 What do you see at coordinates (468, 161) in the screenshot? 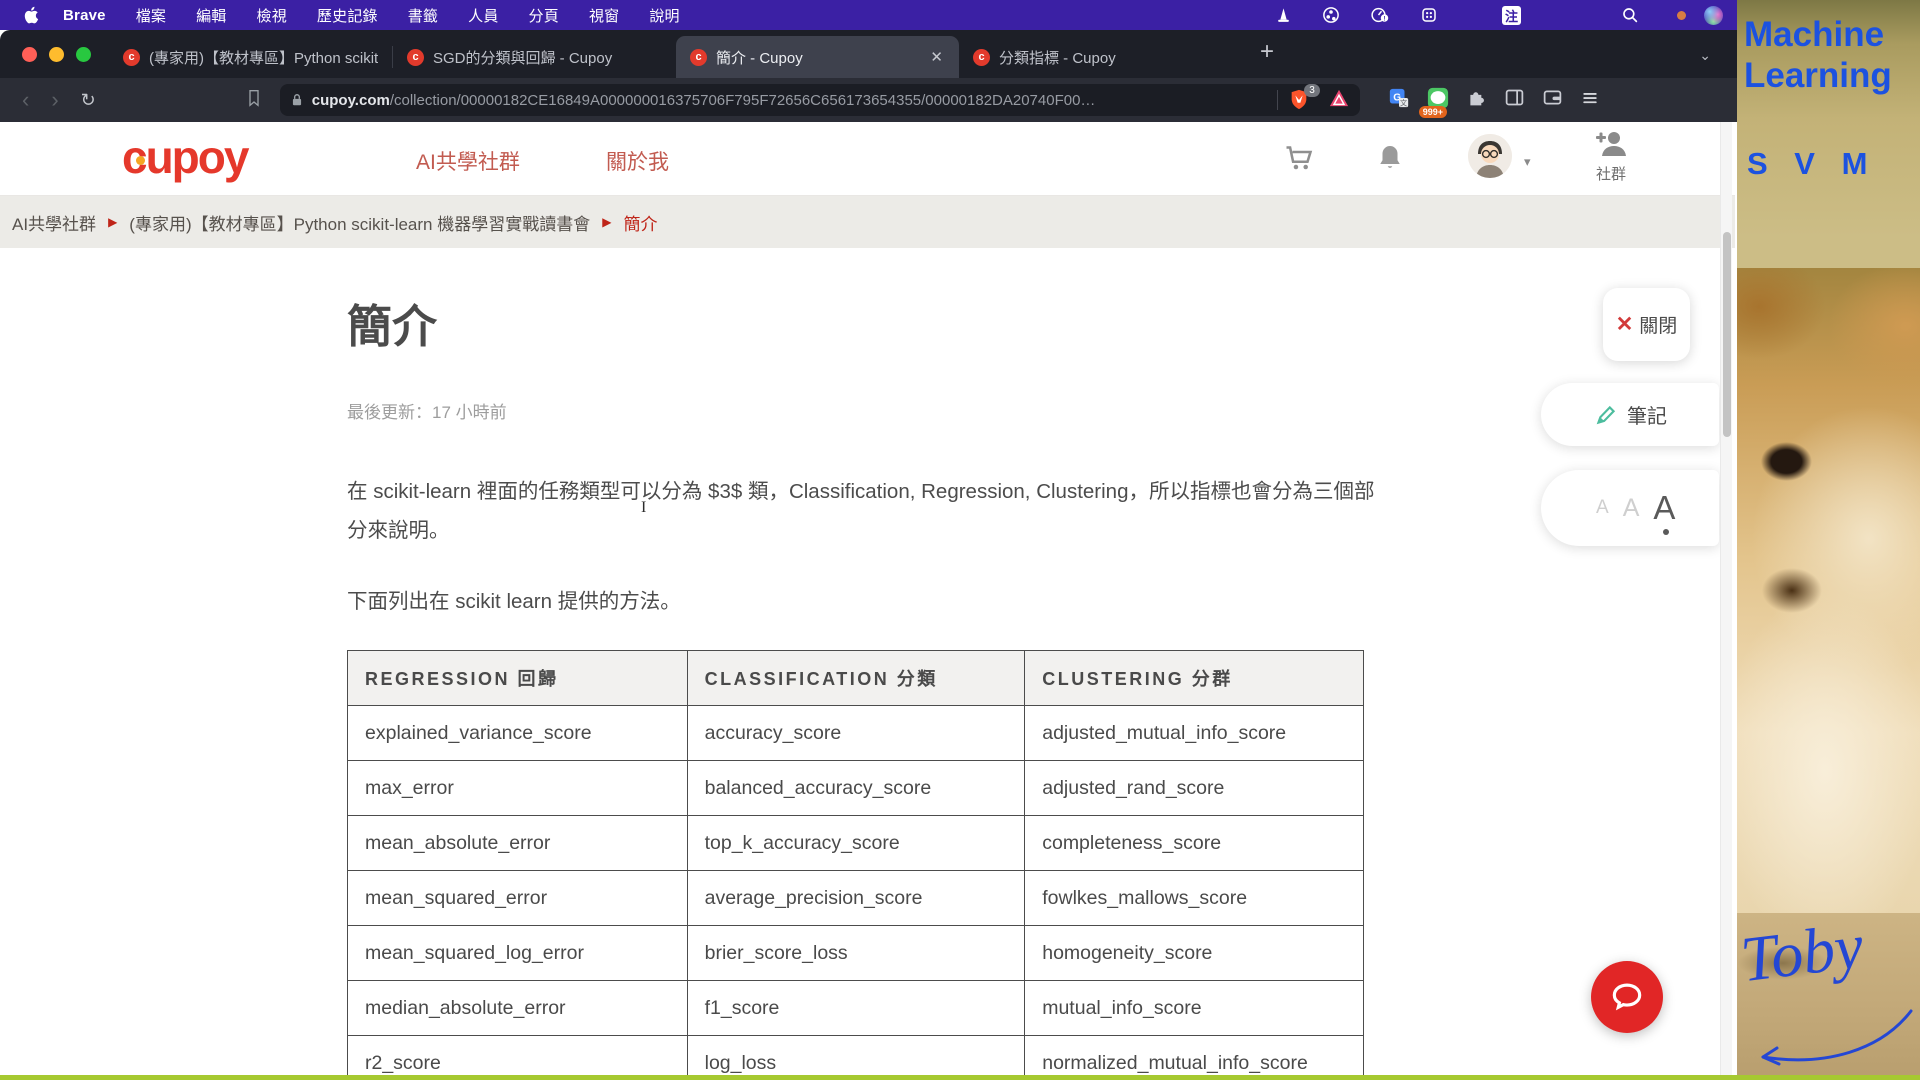
I see `nav-ai-community: AI共學社群` at bounding box center [468, 161].